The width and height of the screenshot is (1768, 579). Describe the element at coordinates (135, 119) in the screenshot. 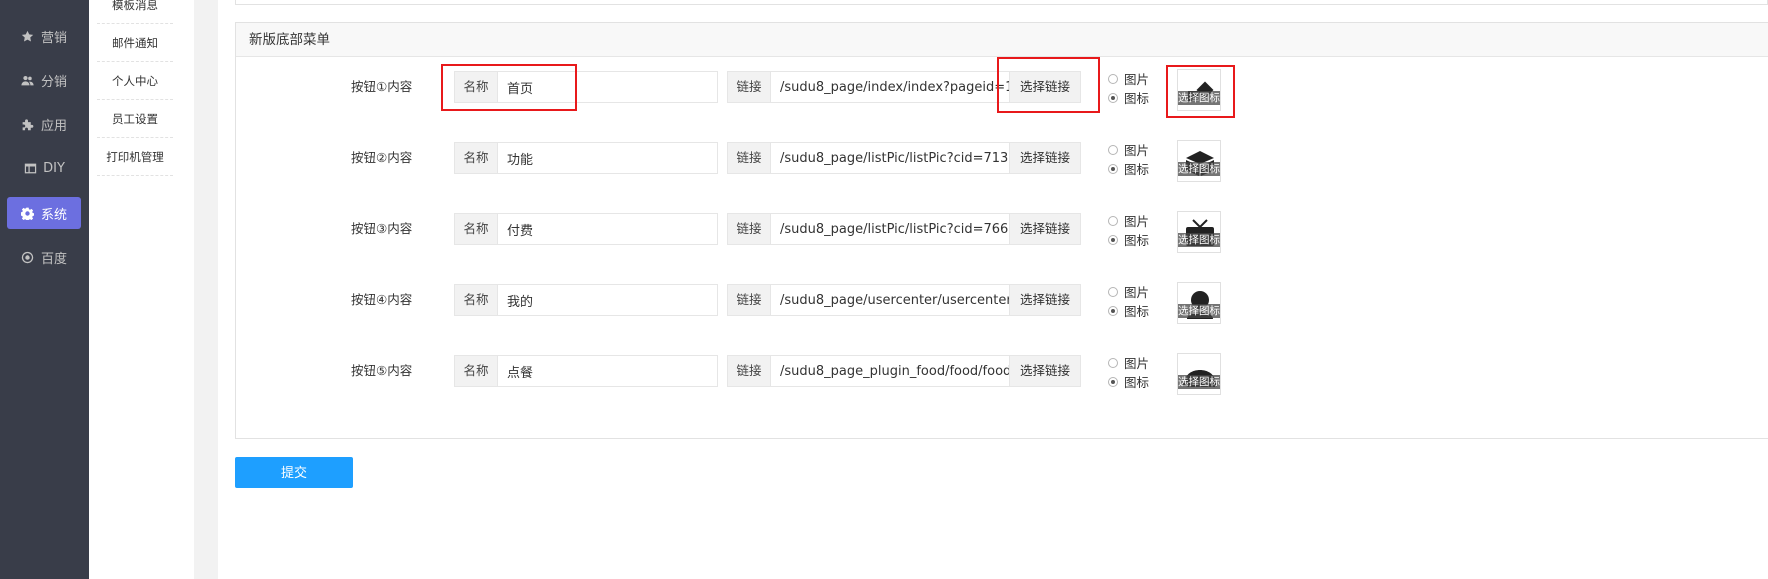

I see `subnav-item-staff-settings: 员工设置` at that location.